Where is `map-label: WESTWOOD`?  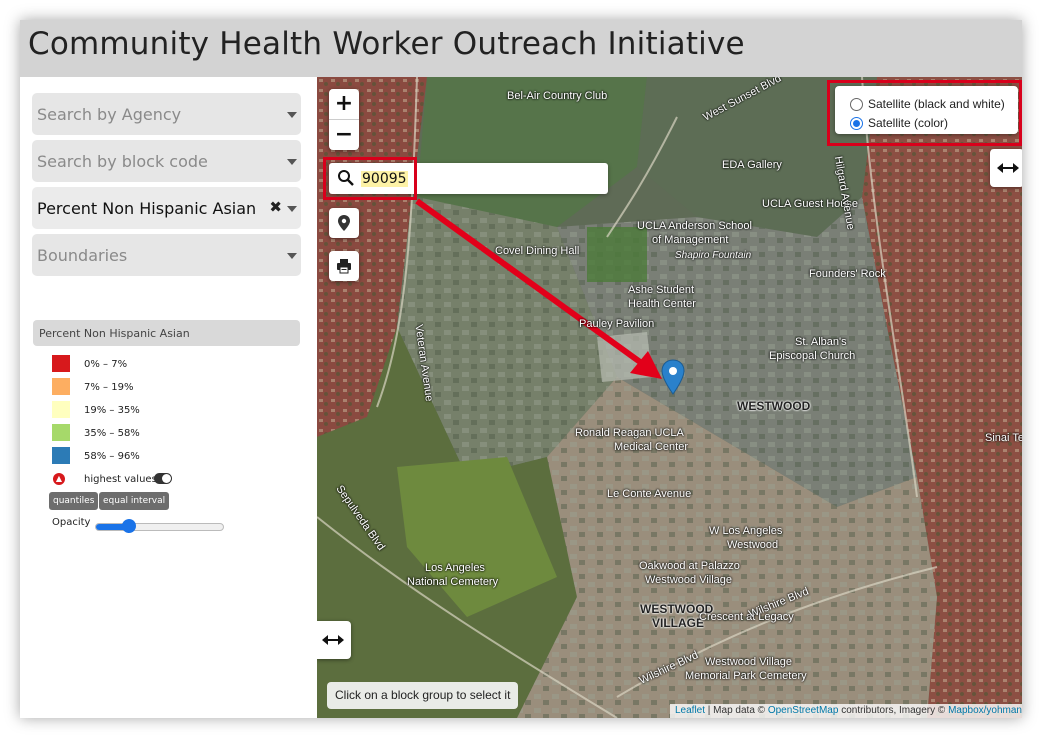
map-label: WESTWOOD is located at coordinates (774, 406).